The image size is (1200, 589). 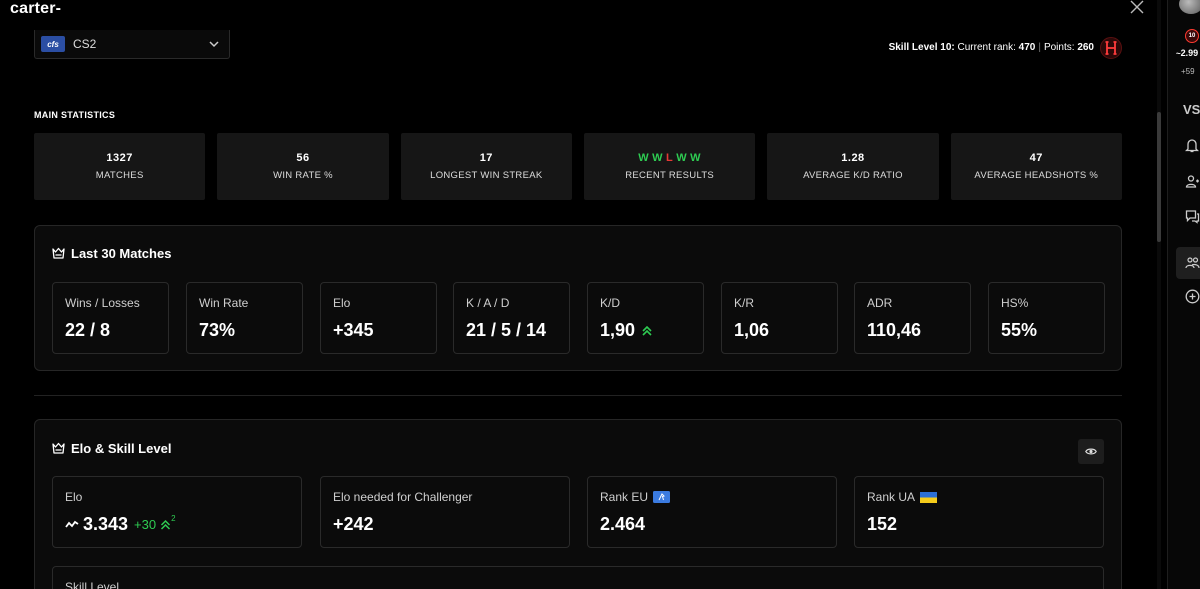 I want to click on close-button, so click(x=1137, y=9).